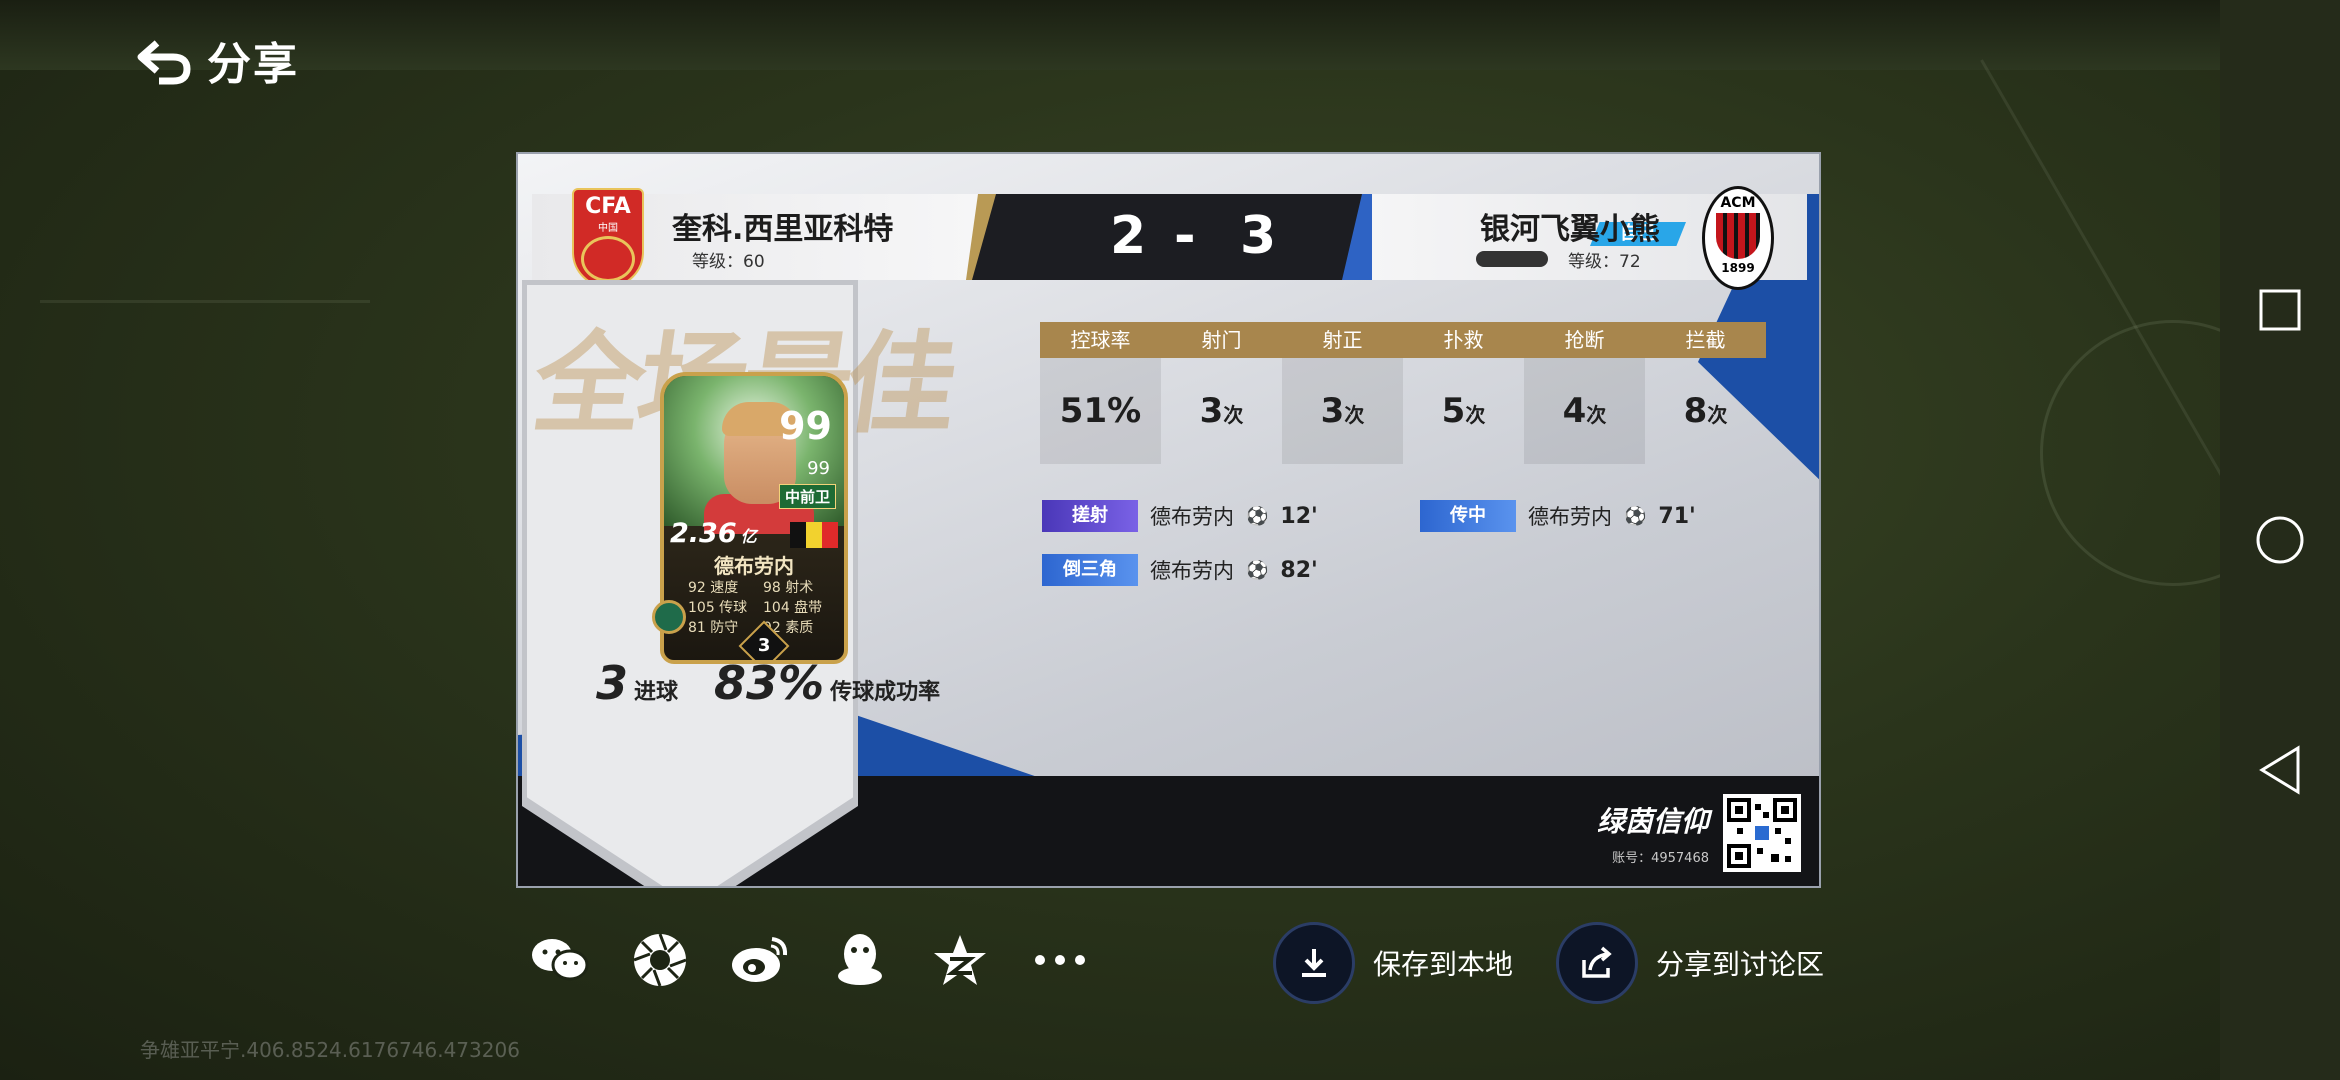 Image resolution: width=2340 pixels, height=1080 pixels. I want to click on event-time: 82', so click(1299, 570).